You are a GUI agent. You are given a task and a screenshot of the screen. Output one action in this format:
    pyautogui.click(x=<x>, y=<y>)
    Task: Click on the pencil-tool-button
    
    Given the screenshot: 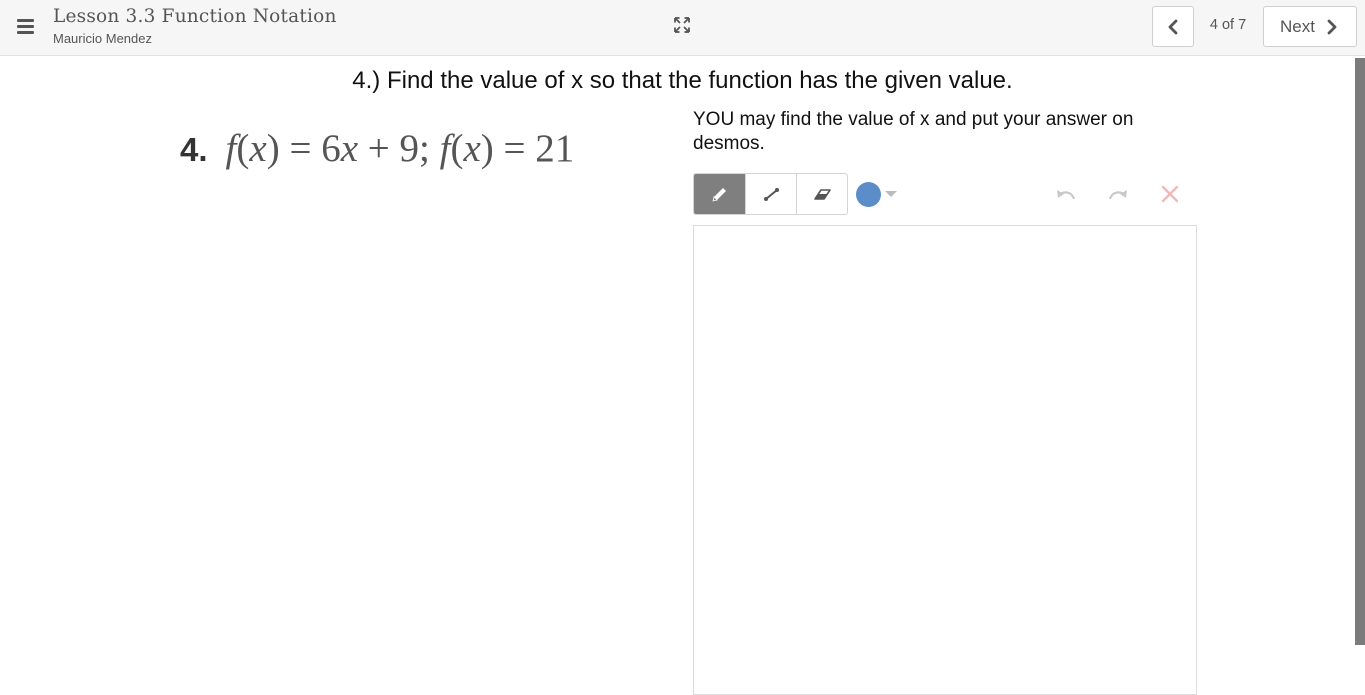 What is the action you would take?
    pyautogui.click(x=719, y=194)
    